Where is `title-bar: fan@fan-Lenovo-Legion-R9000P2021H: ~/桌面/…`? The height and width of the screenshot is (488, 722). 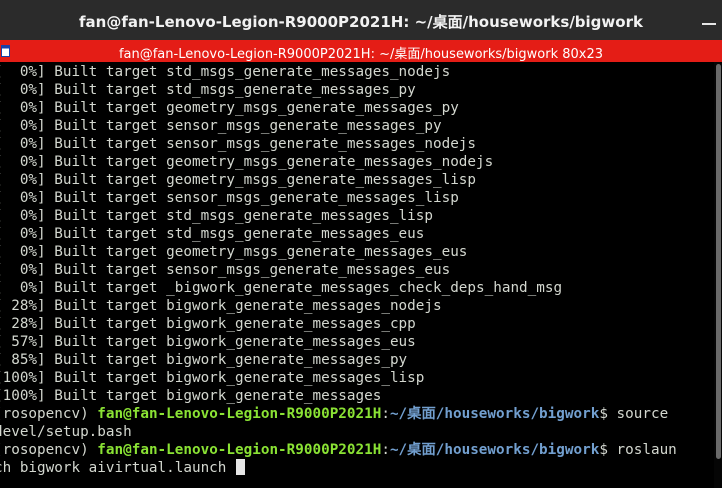
title-bar: fan@fan-Lenovo-Legion-R9000P2021H: ~/桌面/… is located at coordinates (361, 20).